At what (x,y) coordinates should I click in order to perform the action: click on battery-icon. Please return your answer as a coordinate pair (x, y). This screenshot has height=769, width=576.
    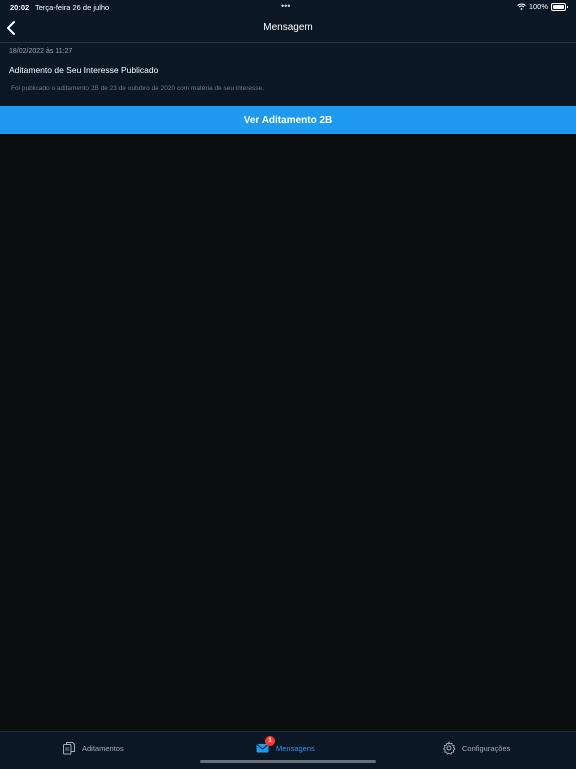
    Looking at the image, I should click on (559, 6).